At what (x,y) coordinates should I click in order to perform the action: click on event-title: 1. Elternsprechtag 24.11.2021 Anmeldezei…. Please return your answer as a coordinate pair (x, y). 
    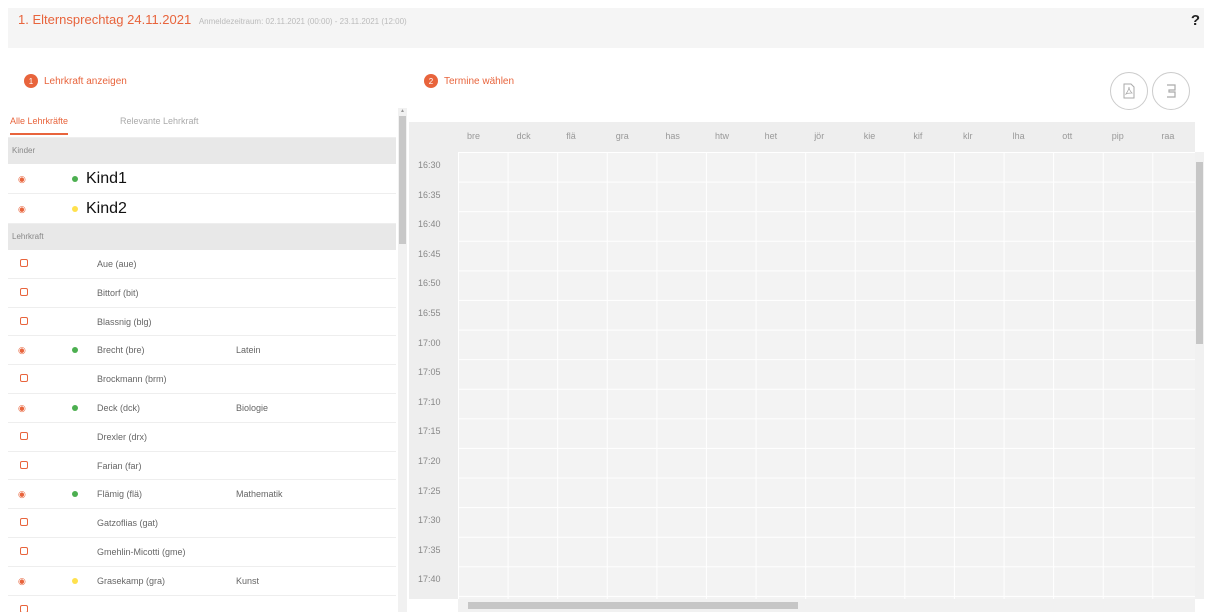
    Looking at the image, I should click on (212, 19).